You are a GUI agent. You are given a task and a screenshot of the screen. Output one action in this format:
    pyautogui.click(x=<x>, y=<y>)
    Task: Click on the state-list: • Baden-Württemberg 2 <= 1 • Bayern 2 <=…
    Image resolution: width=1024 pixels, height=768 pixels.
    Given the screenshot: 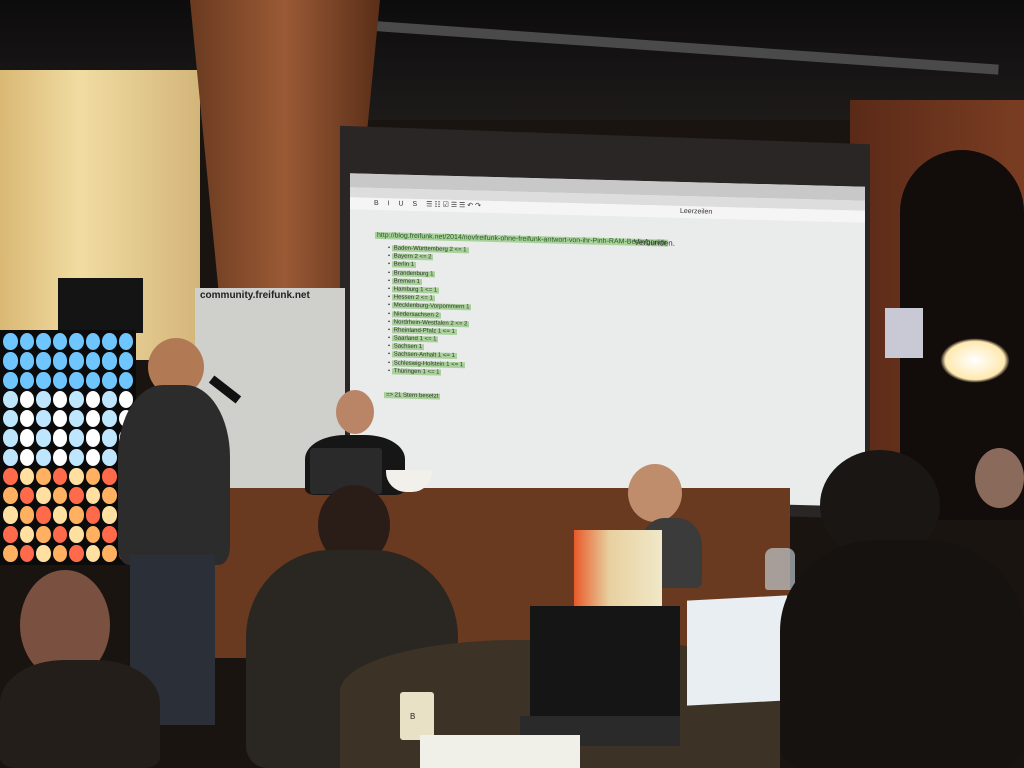 What is the action you would take?
    pyautogui.click(x=430, y=310)
    